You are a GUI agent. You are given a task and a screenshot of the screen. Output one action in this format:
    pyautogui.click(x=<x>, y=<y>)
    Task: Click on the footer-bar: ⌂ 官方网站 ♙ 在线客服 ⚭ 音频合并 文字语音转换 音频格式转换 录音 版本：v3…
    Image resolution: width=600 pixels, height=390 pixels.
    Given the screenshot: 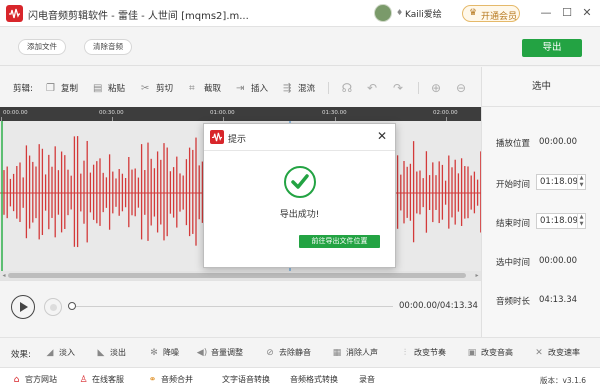 What is the action you would take?
    pyautogui.click(x=300, y=378)
    